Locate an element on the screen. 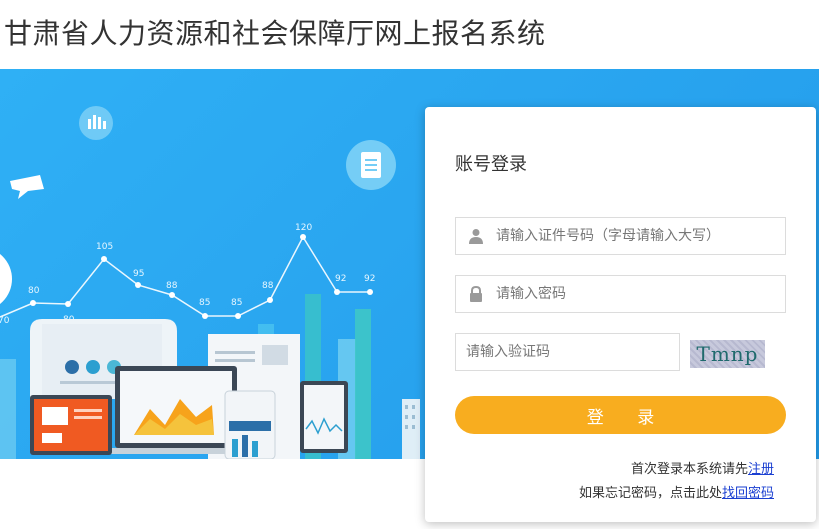 The width and height of the screenshot is (819, 529). captcha-field is located at coordinates (567, 352).